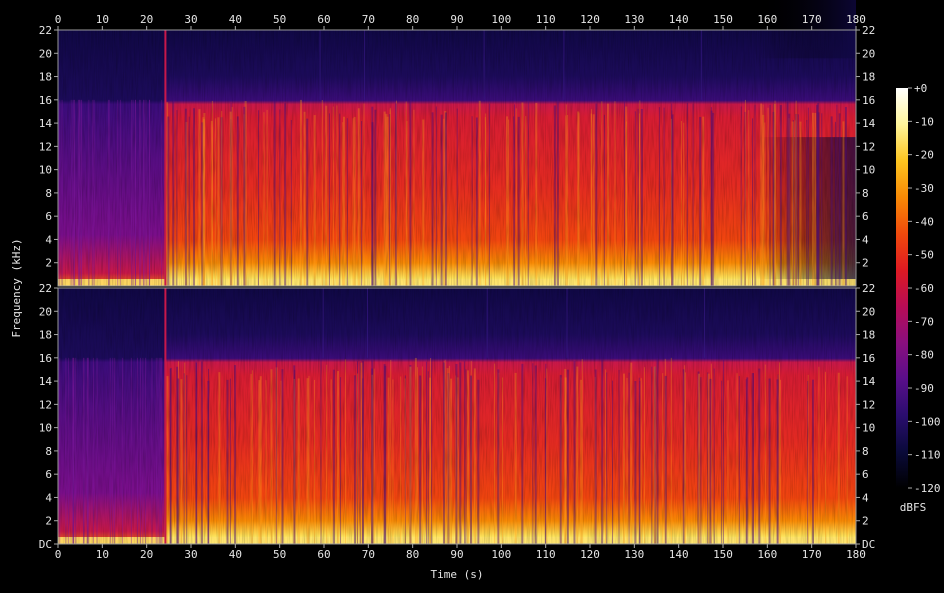 The width and height of the screenshot is (944, 593). Describe the element at coordinates (924, 355) in the screenshot. I see `colorbar-tick-label: -80` at that location.